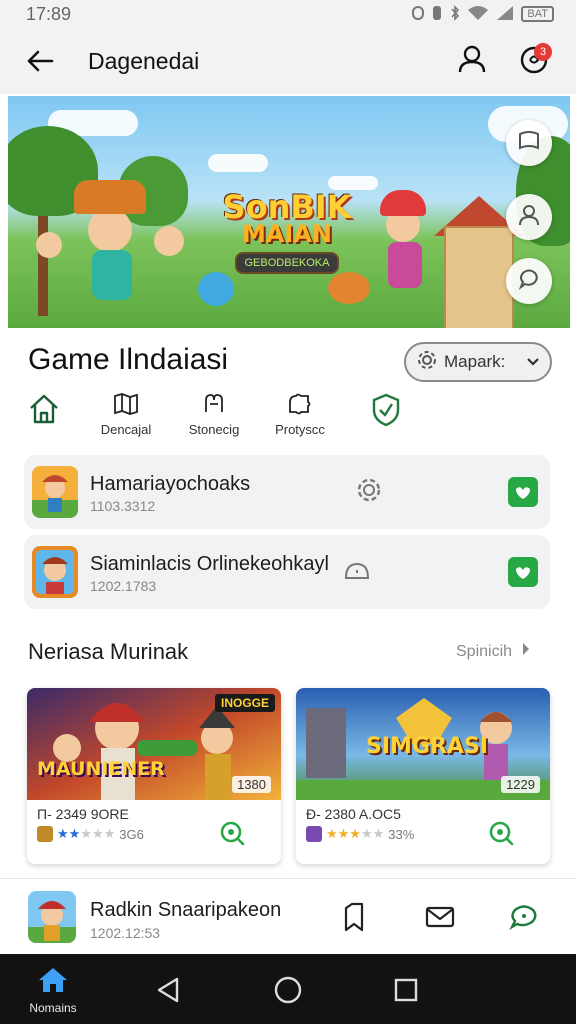 This screenshot has height=1024, width=576. I want to click on notifications-button: 3, so click(534, 61).